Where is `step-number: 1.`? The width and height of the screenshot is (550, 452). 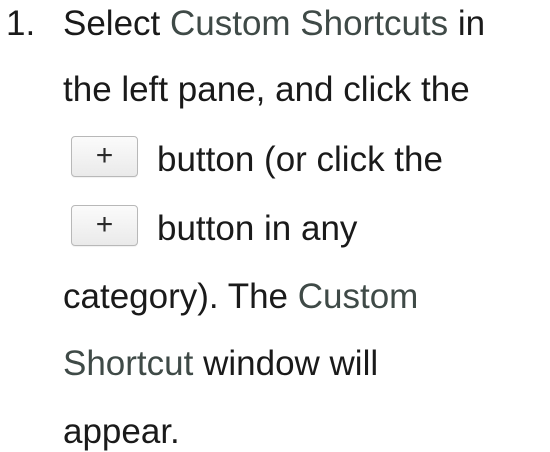 step-number: 1. is located at coordinates (21, 23).